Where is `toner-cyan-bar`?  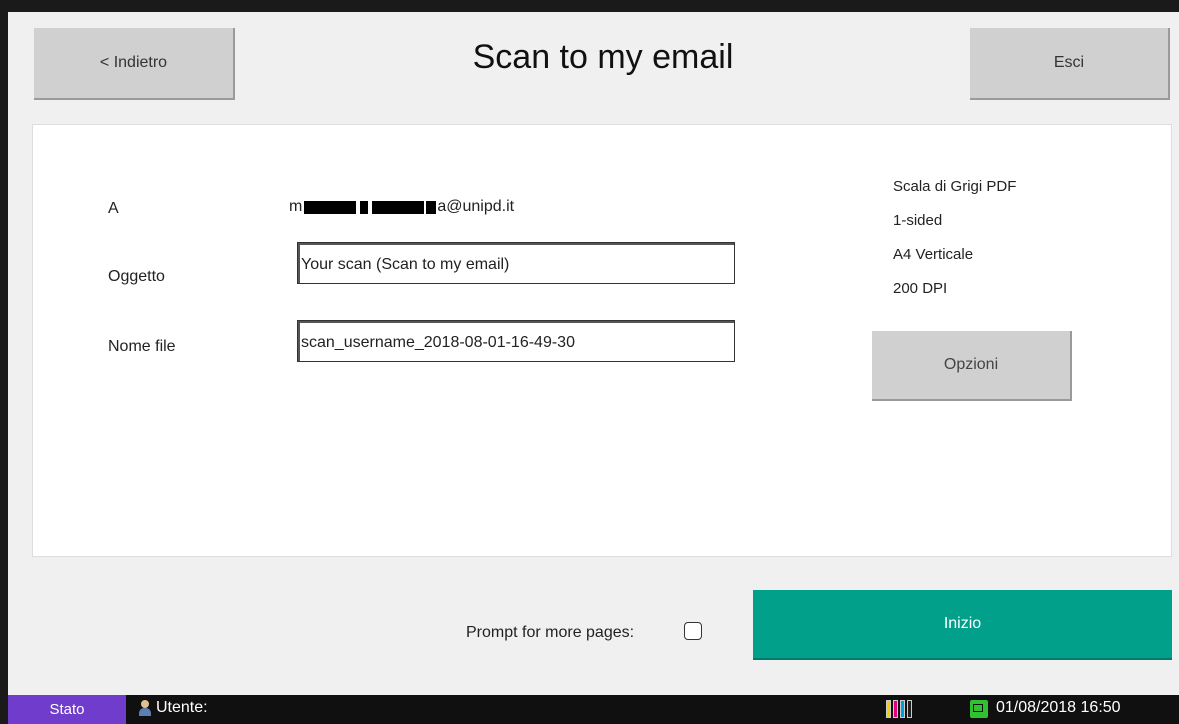
toner-cyan-bar is located at coordinates (902, 709).